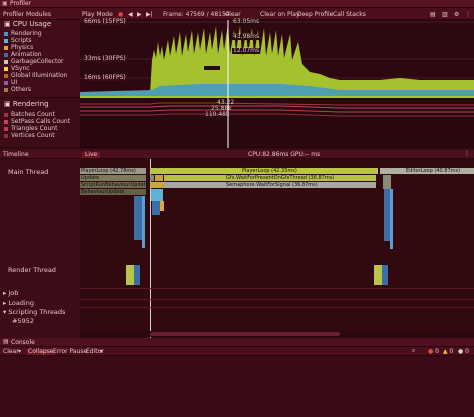  I want to click on live-toggle: Live, so click(91, 155).